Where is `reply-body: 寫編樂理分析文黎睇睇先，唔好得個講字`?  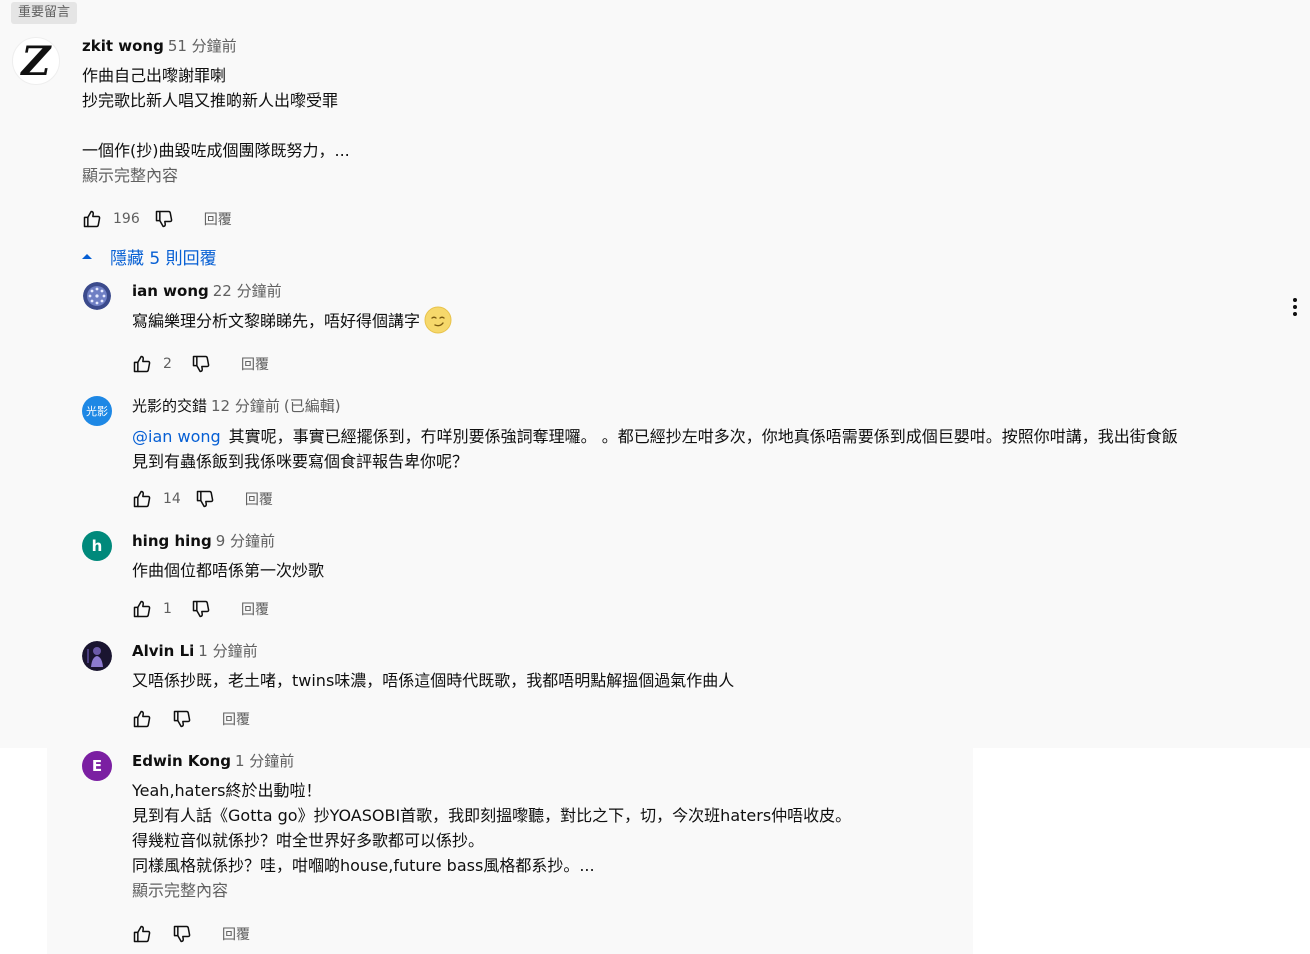 reply-body: 寫編樂理分析文黎睇睇先，唔好得個講字 is located at coordinates (292, 321).